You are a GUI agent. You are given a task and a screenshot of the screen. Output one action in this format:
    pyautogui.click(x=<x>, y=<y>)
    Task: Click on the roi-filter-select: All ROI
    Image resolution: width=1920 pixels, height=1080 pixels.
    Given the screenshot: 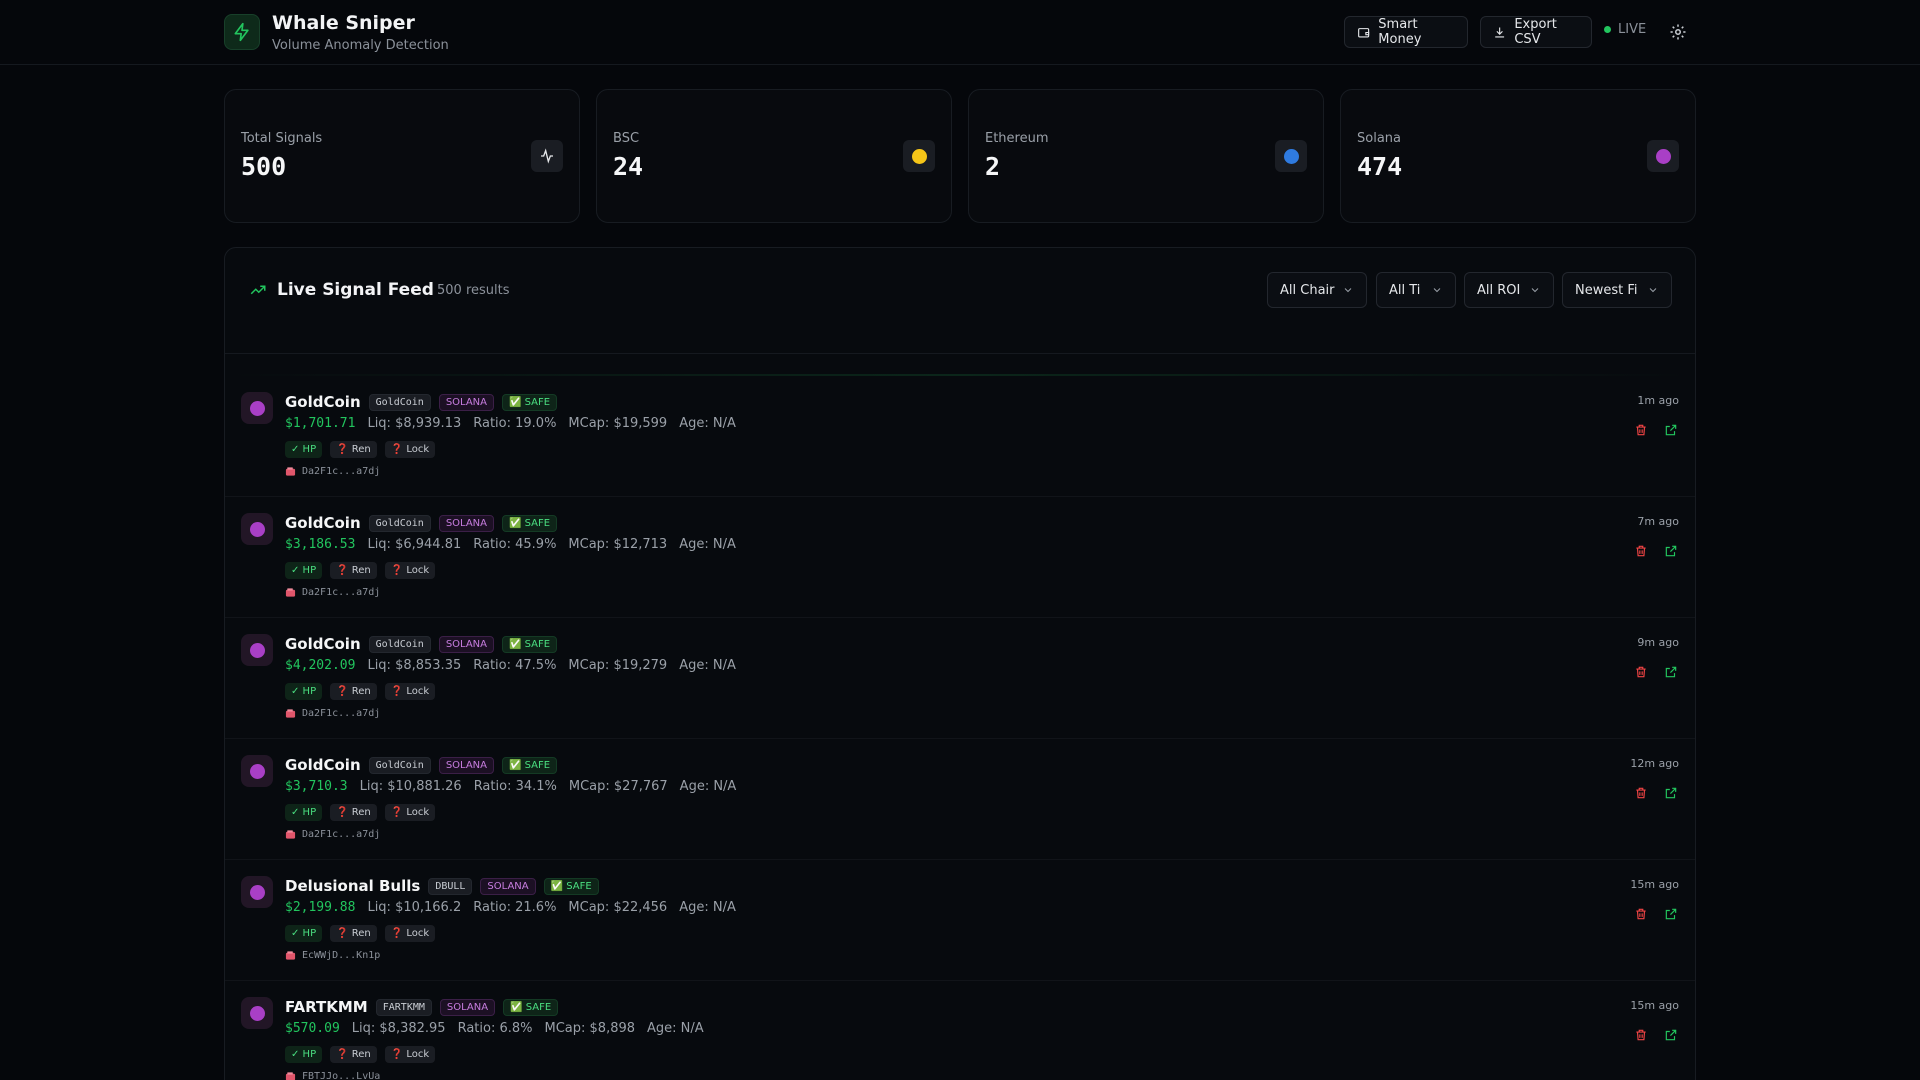 What is the action you would take?
    pyautogui.click(x=1509, y=290)
    